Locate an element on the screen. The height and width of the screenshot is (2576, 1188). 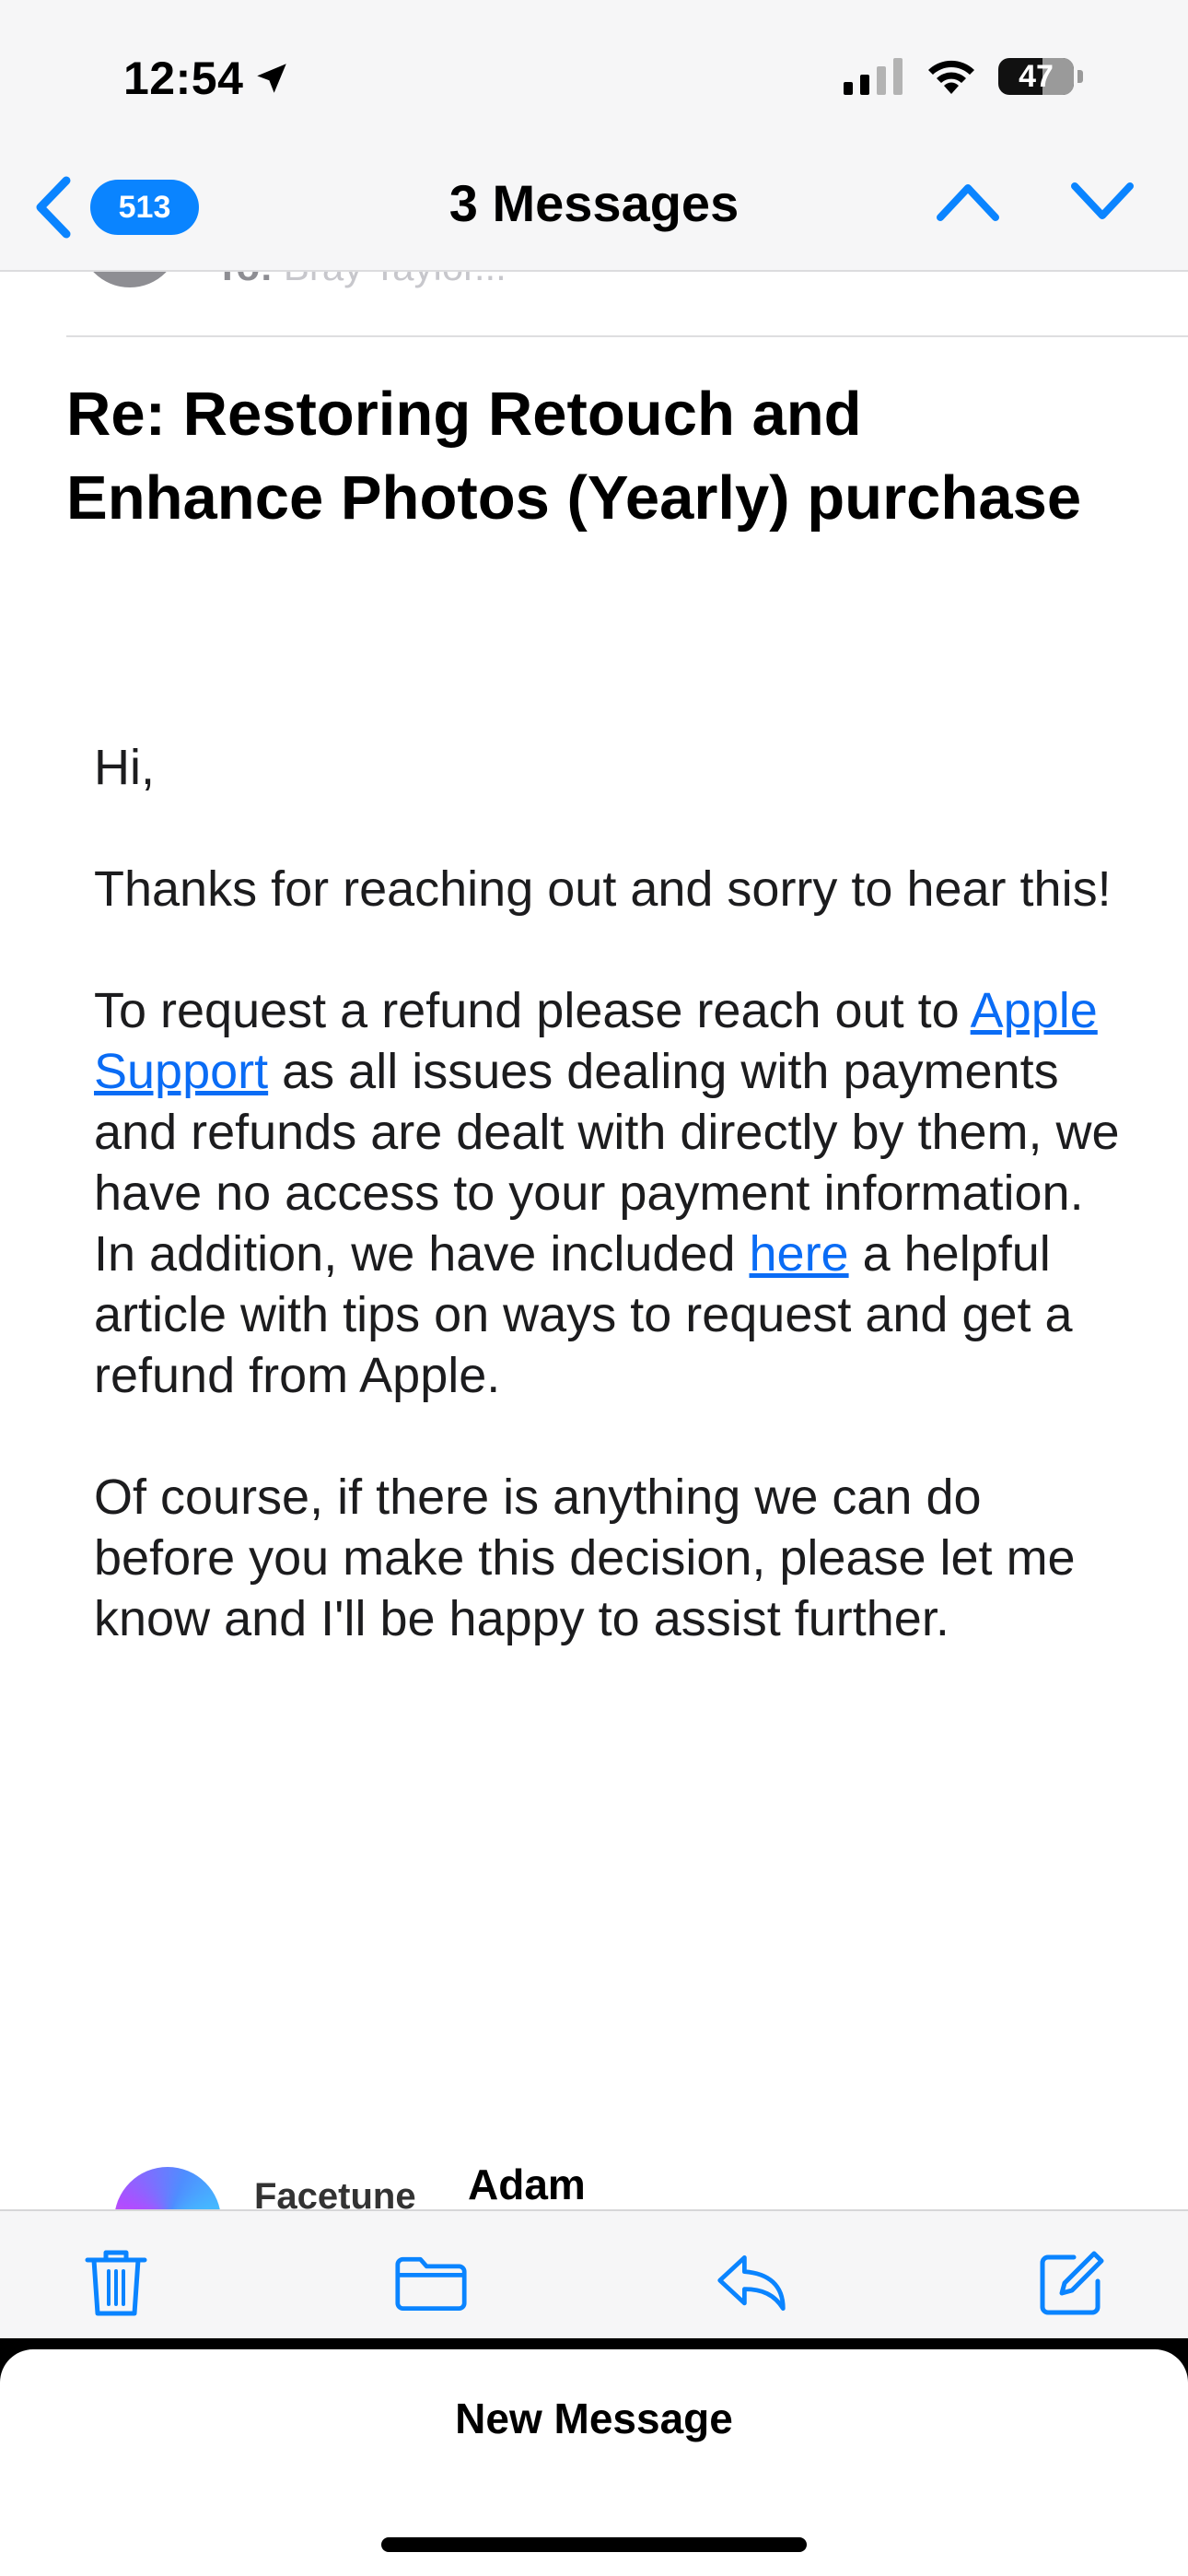
signature-name: Adam is located at coordinates (527, 2184).